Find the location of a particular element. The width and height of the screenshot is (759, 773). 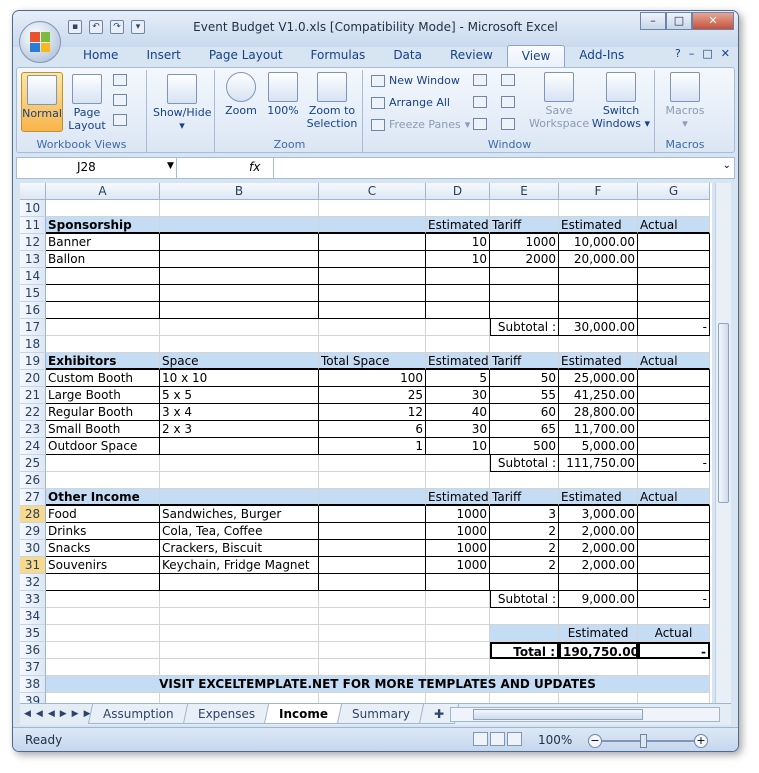

zoom-slider-knob is located at coordinates (643, 741).